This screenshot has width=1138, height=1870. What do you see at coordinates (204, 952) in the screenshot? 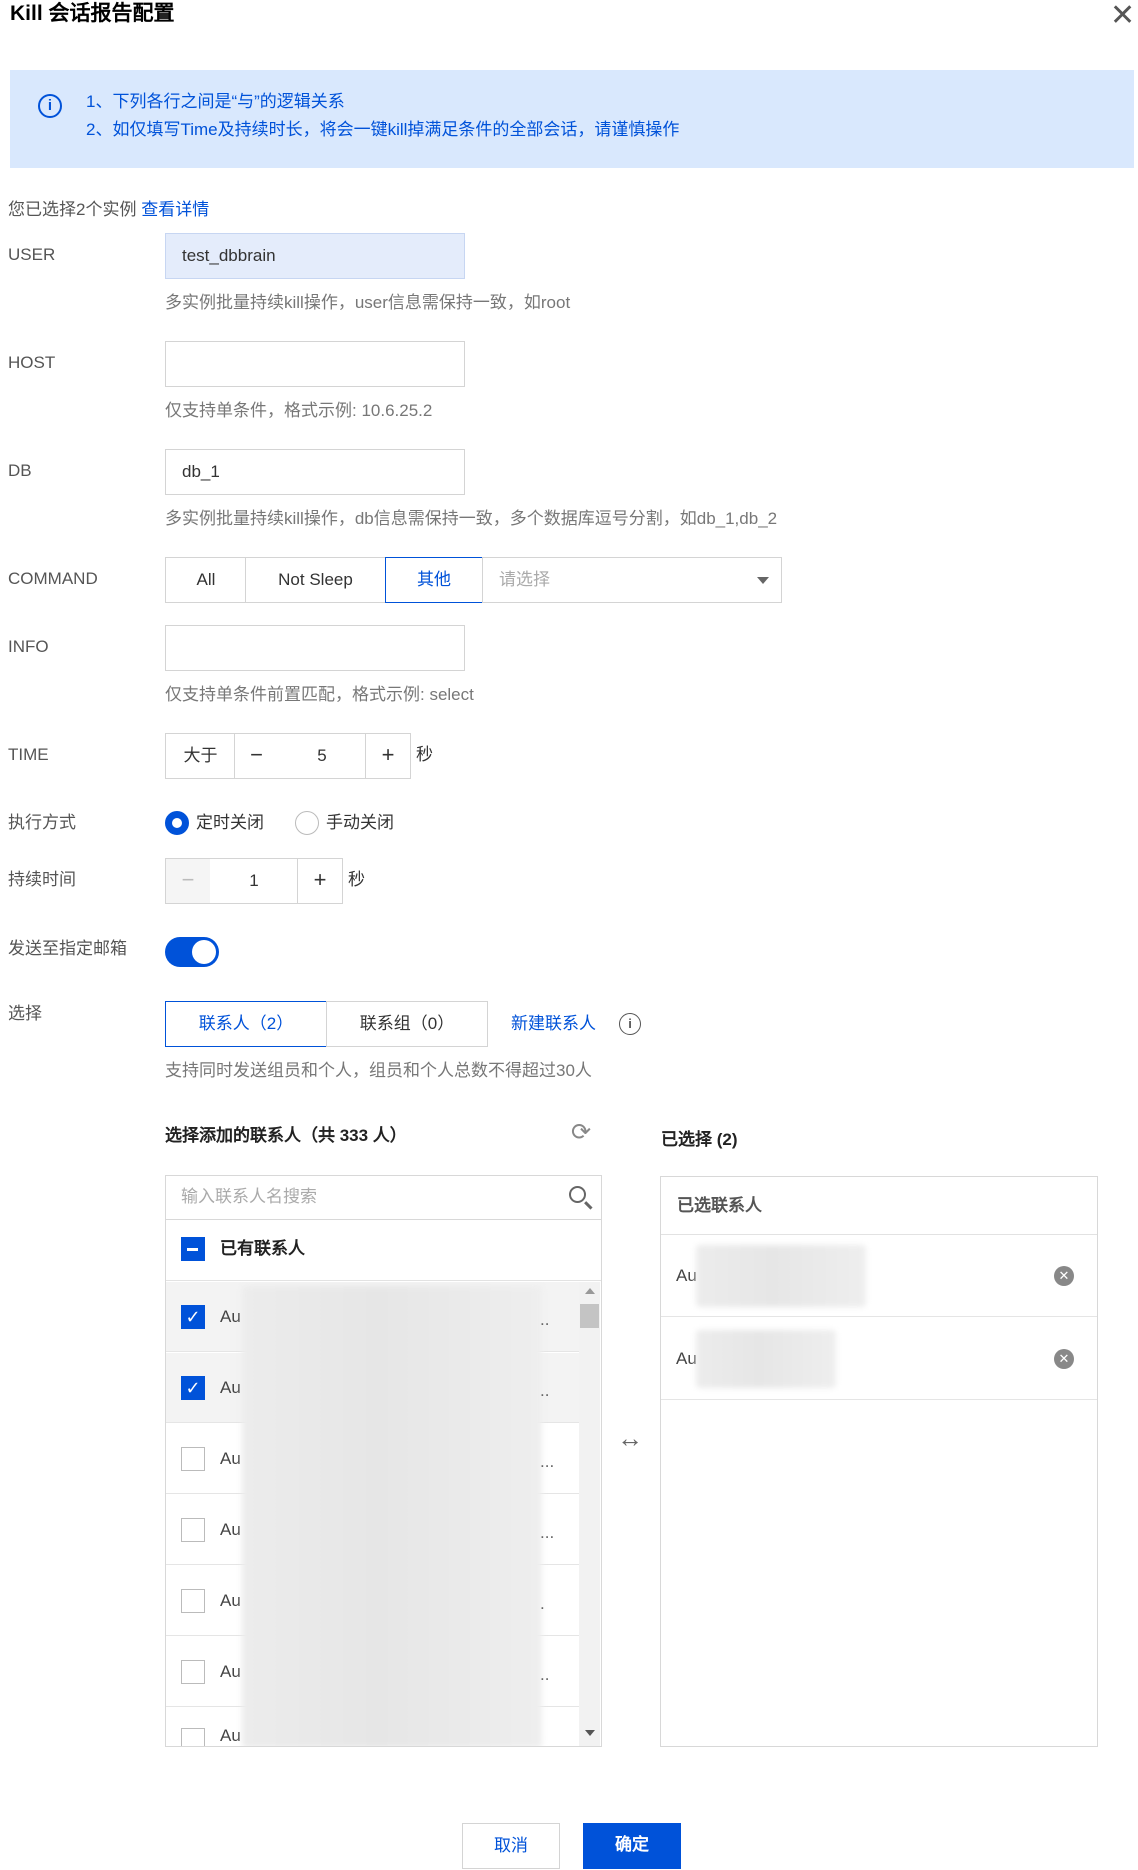
I see `toggle-knob` at bounding box center [204, 952].